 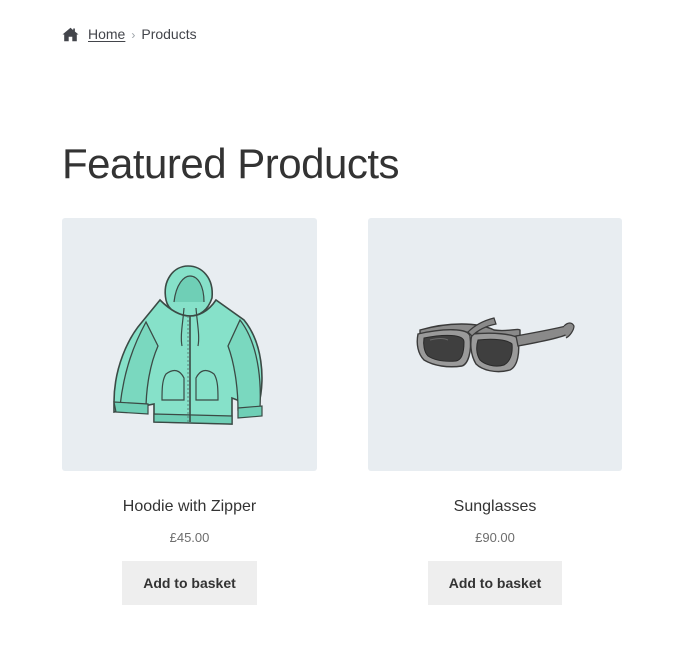 What do you see at coordinates (70, 34) in the screenshot?
I see `home-icon` at bounding box center [70, 34].